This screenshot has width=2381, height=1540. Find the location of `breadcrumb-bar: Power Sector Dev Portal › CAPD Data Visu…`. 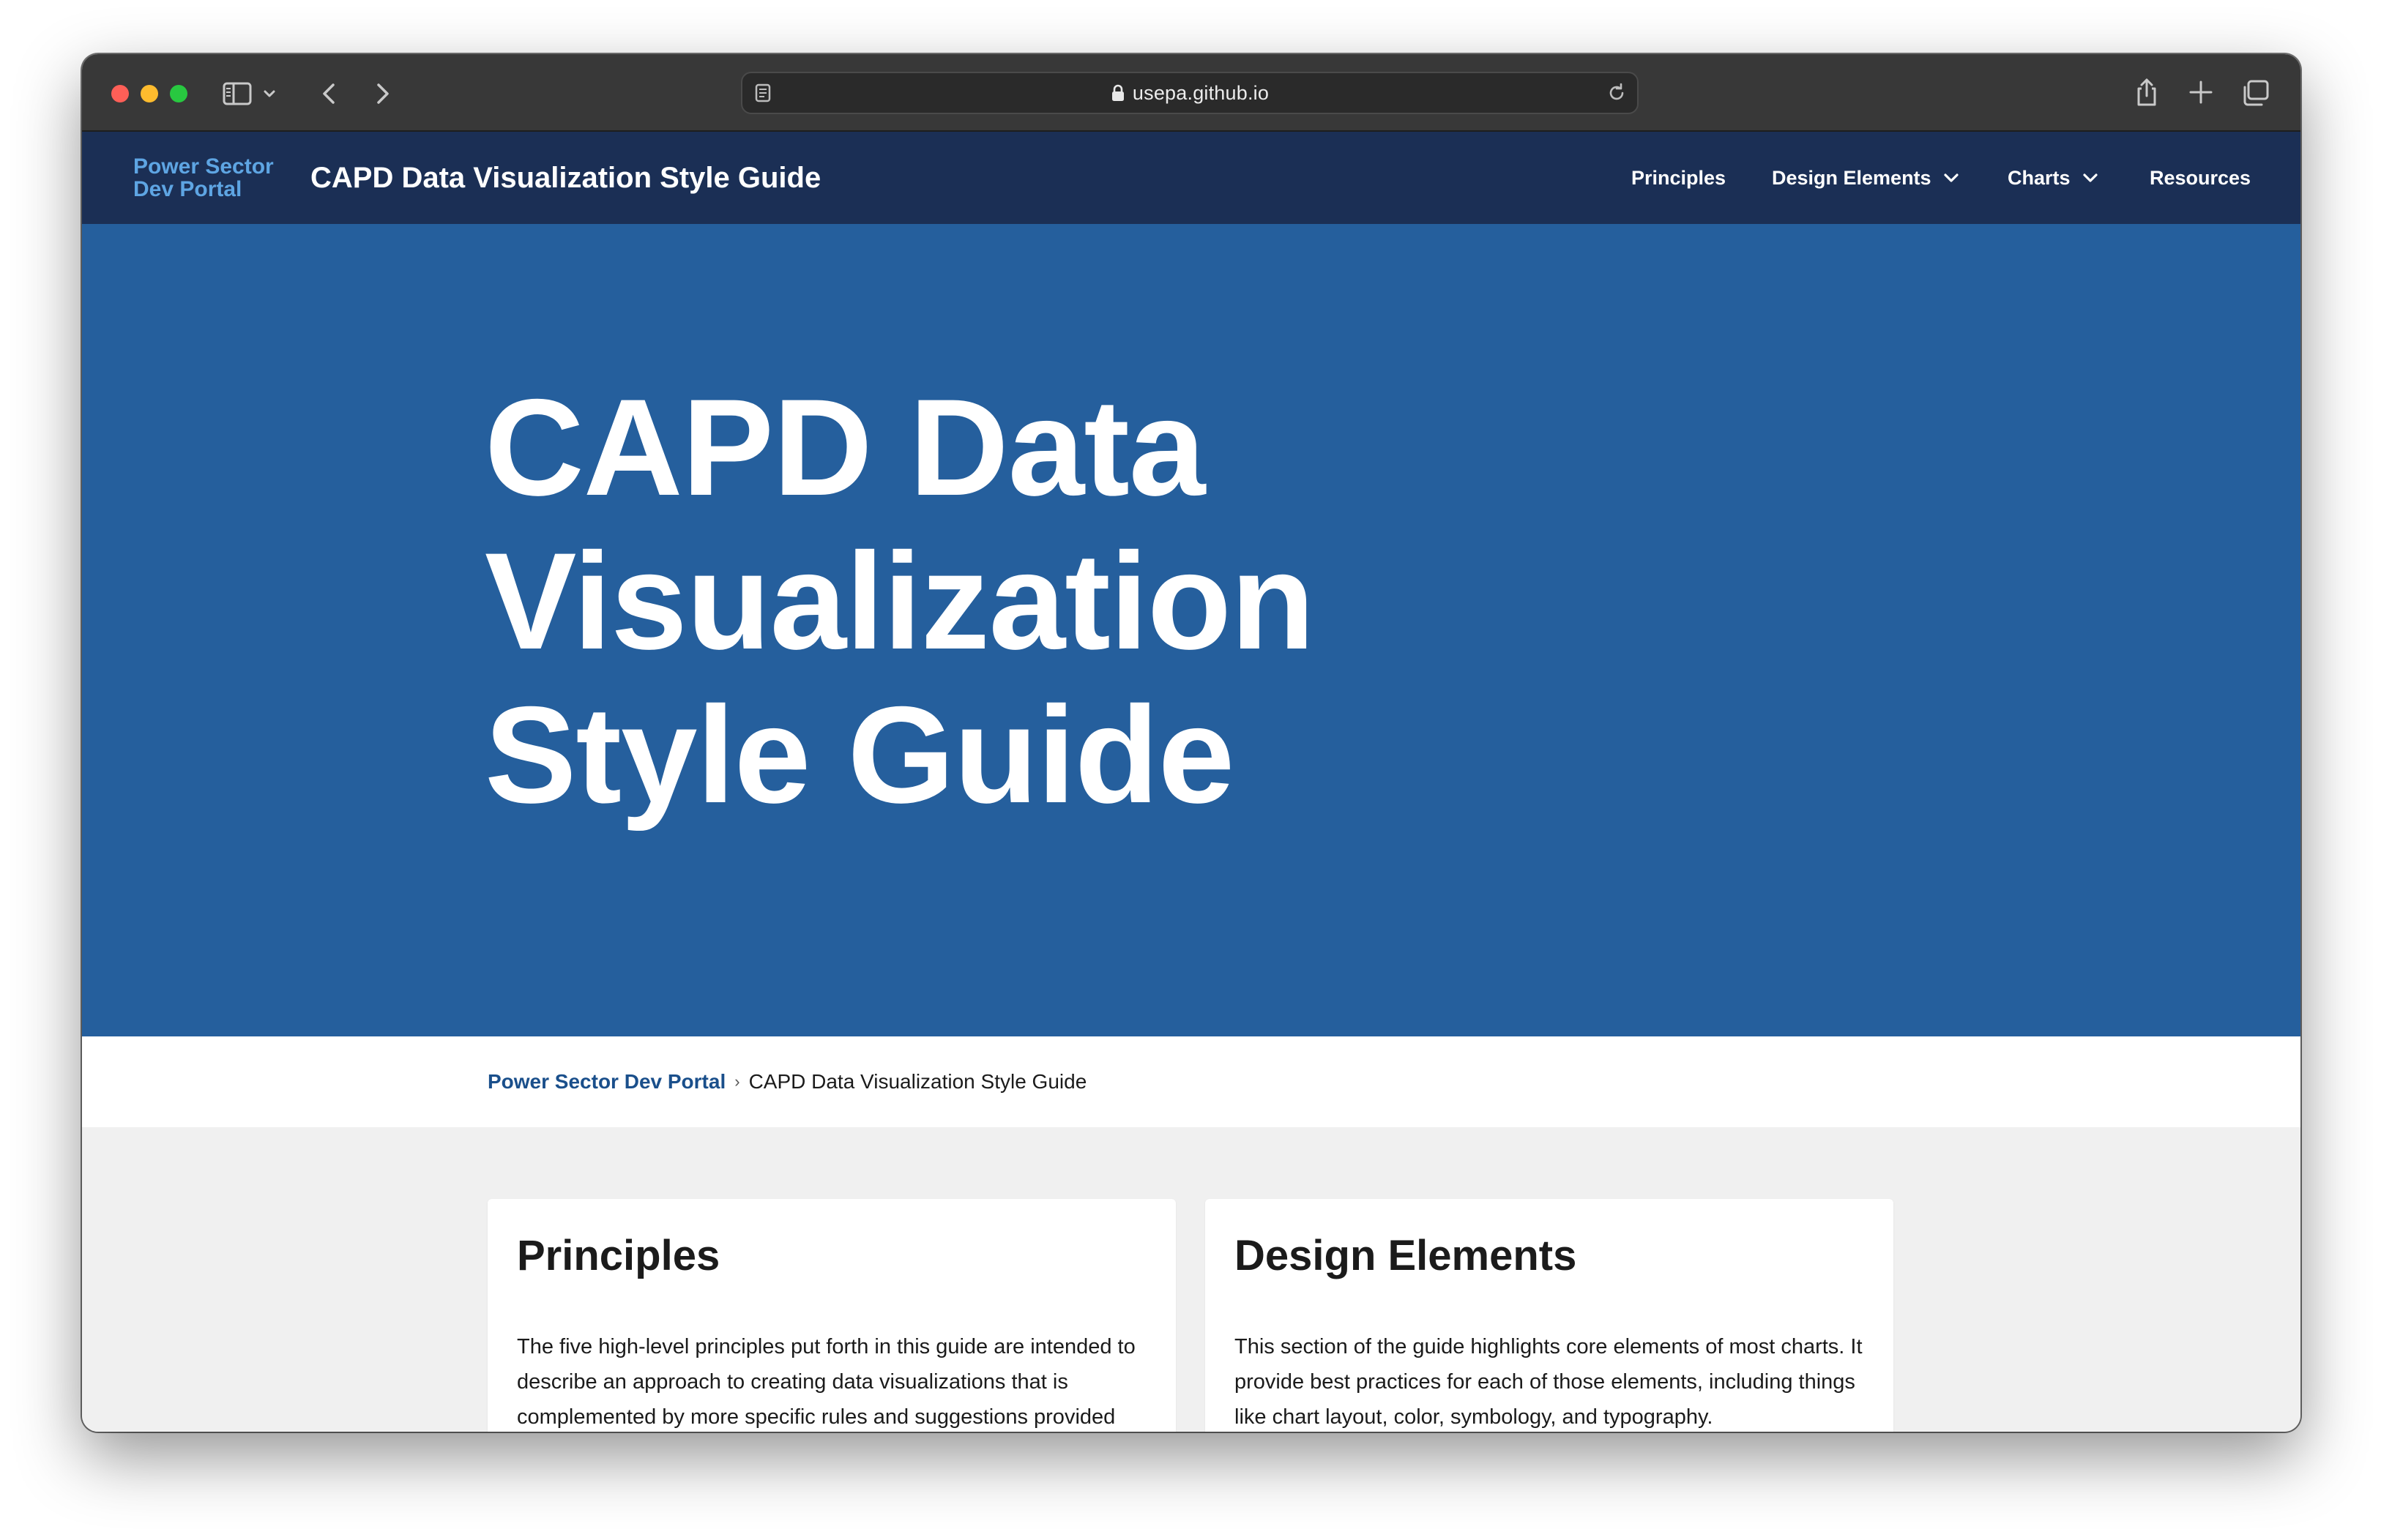

breadcrumb-bar: Power Sector Dev Portal › CAPD Data Visu… is located at coordinates (1191, 1081).